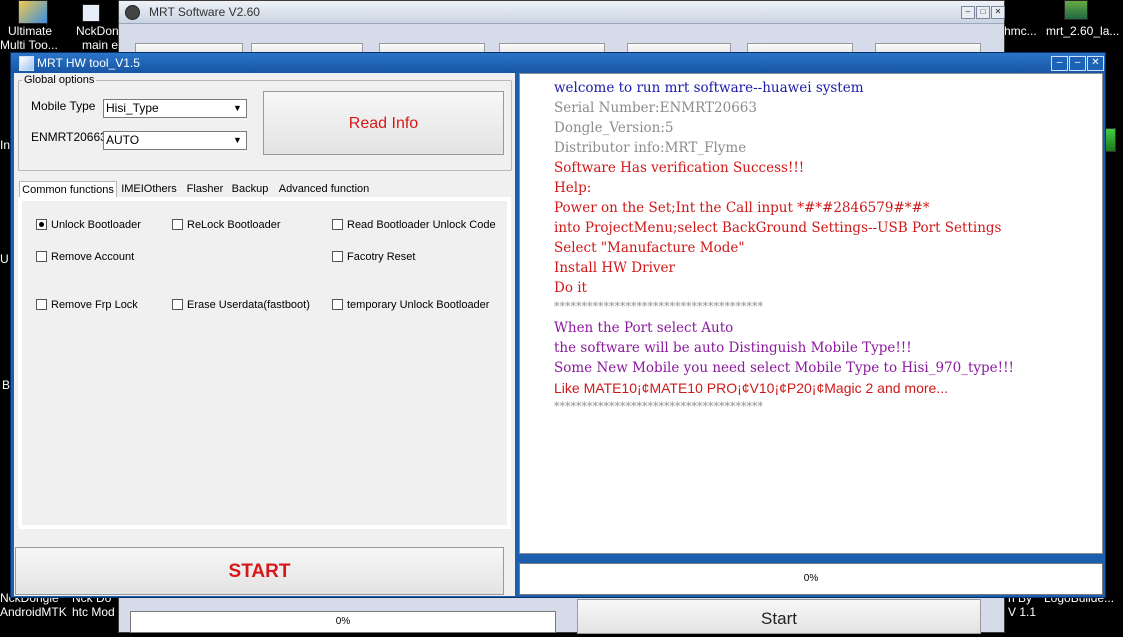  I want to click on option-label: Remove Frp Lock, so click(94, 305).